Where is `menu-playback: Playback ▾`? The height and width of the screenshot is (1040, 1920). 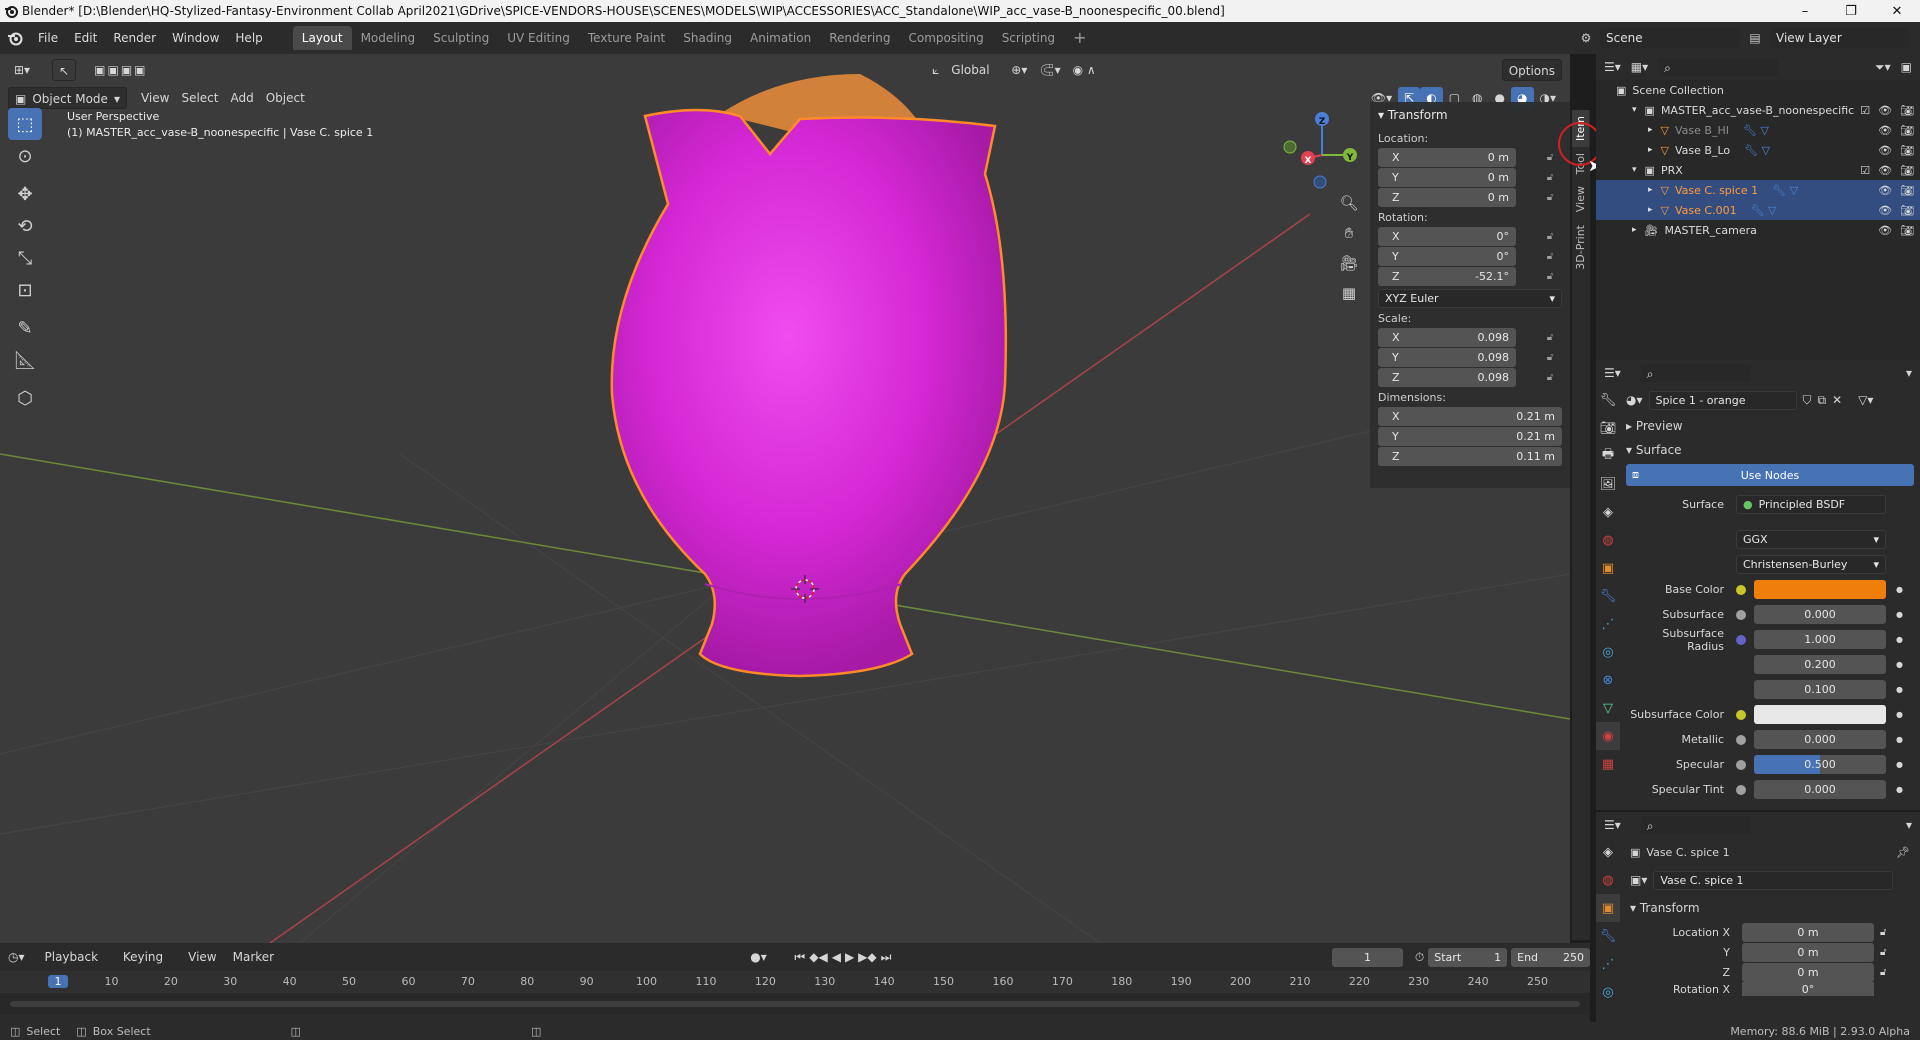
menu-playback: Playback ▾ is located at coordinates (76, 966).